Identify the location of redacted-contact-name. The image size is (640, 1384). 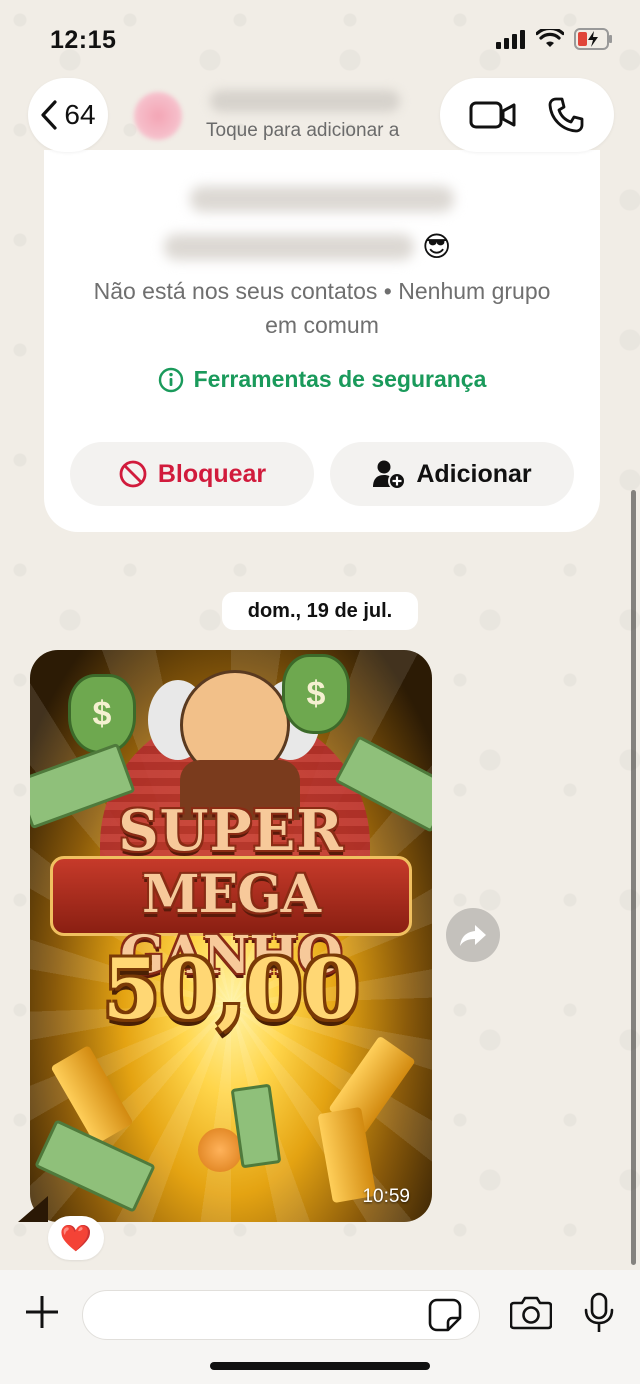
(322, 199).